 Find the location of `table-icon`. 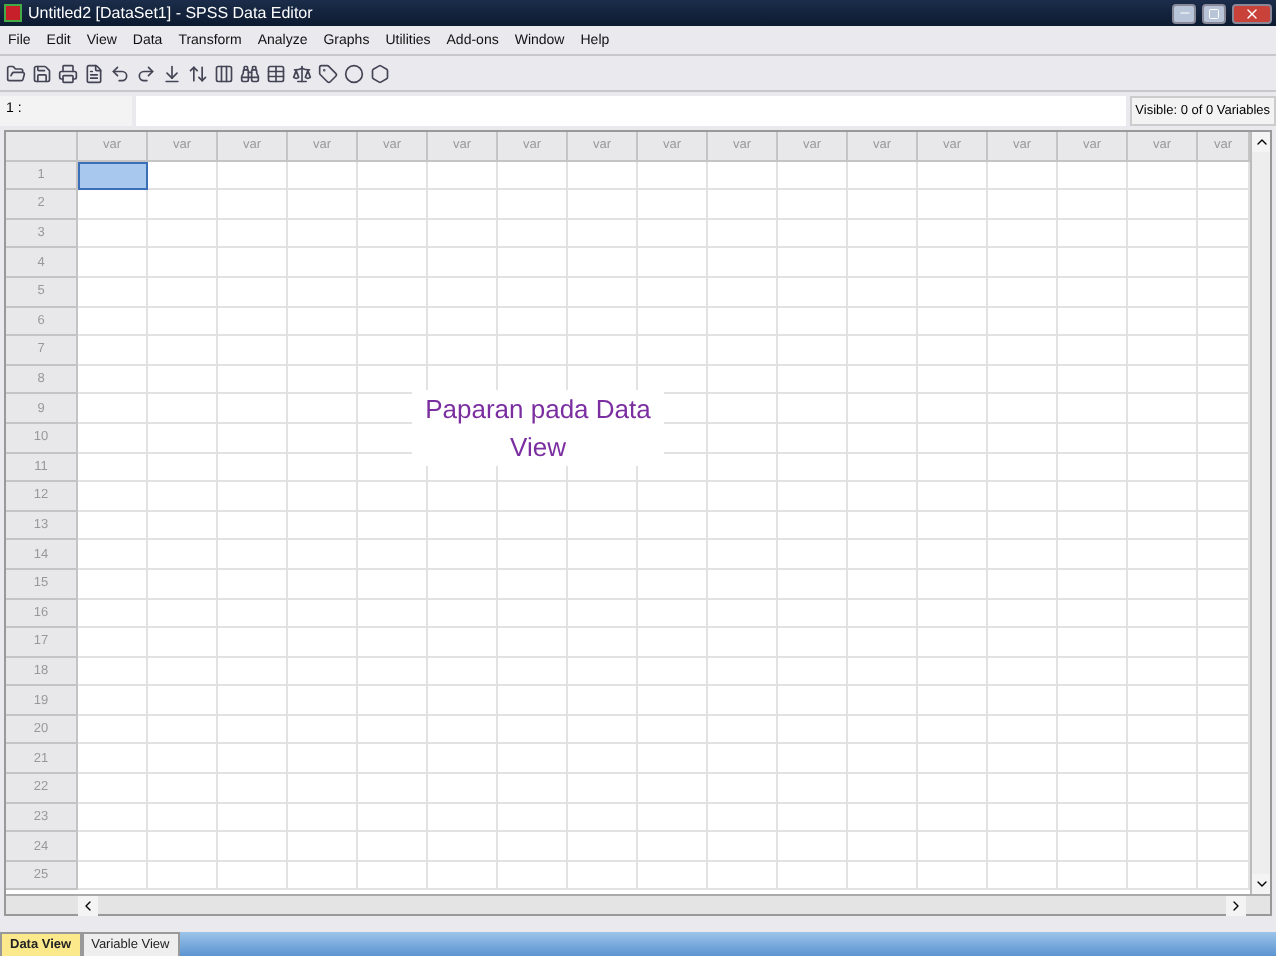

table-icon is located at coordinates (276, 73).